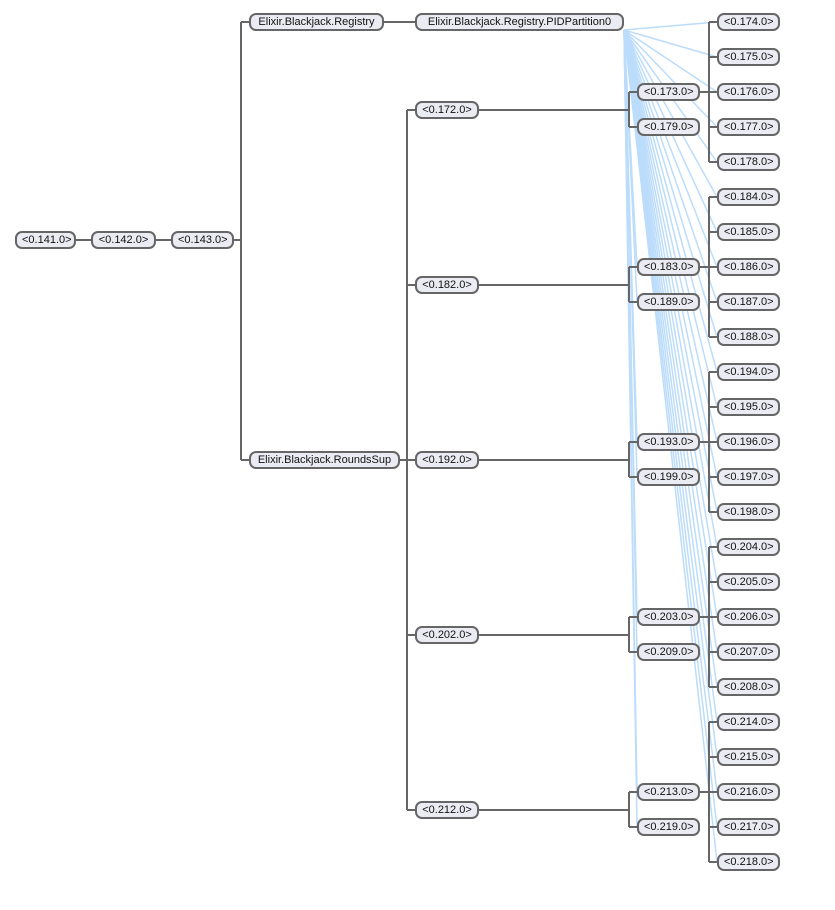  I want to click on worker-node: <0.183.0>, so click(668, 267).